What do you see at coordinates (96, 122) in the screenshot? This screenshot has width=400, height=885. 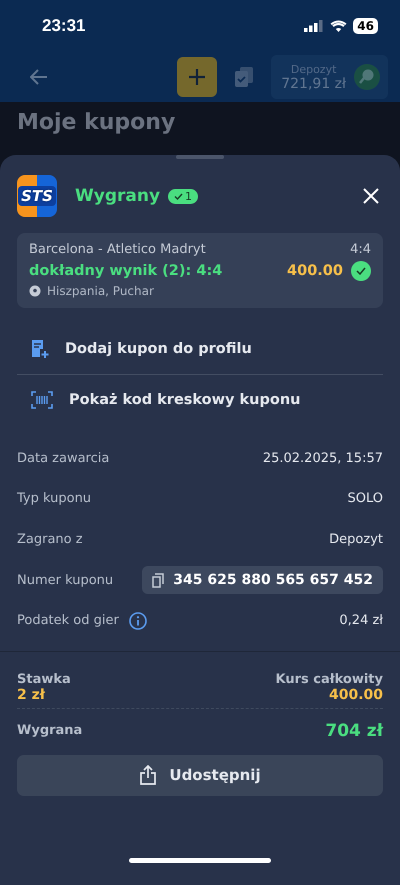 I see `page-title: Moje kupony` at bounding box center [96, 122].